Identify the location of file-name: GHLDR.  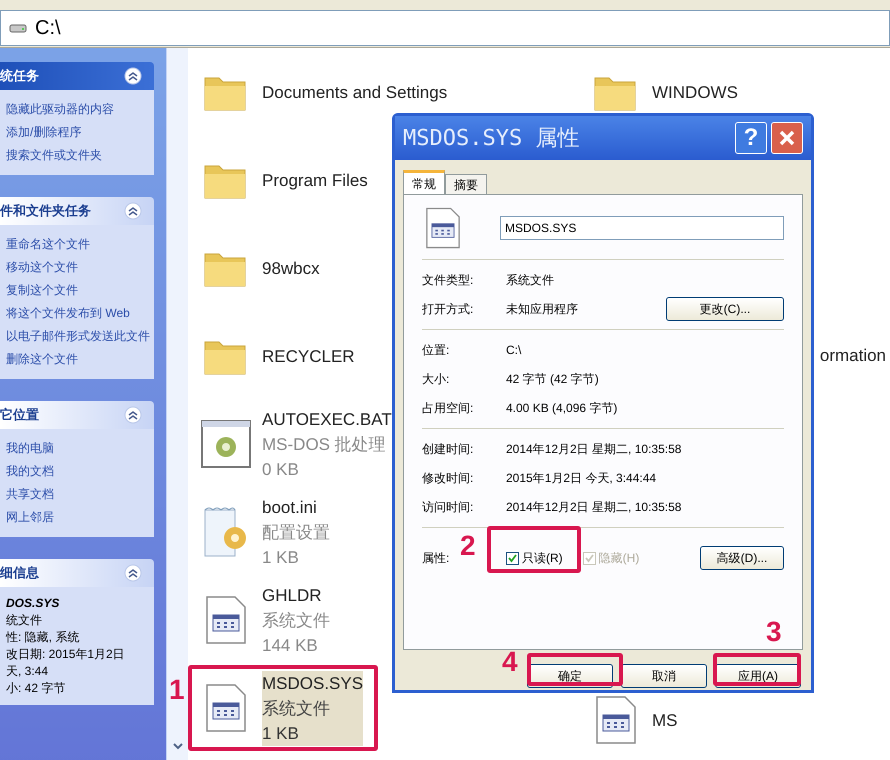
(296, 595).